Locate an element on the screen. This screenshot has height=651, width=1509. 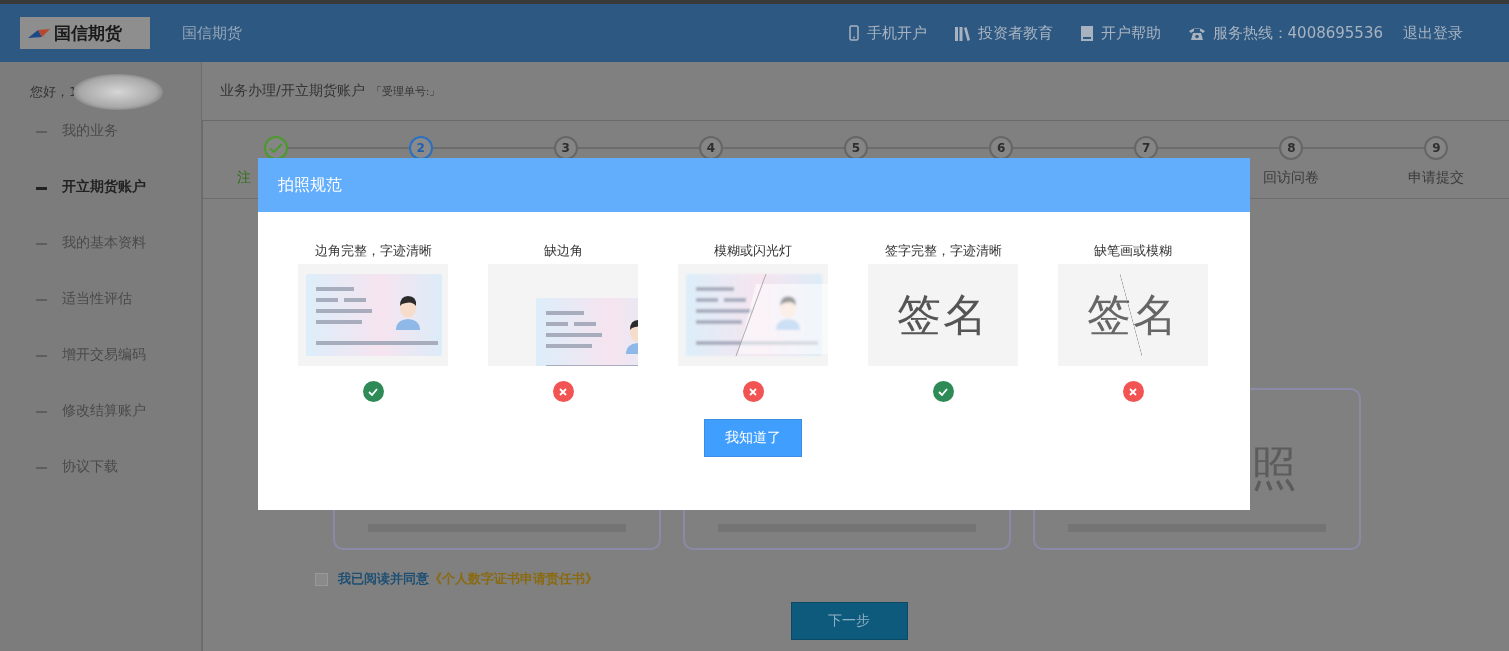
step-number: 6 is located at coordinates (1001, 148).